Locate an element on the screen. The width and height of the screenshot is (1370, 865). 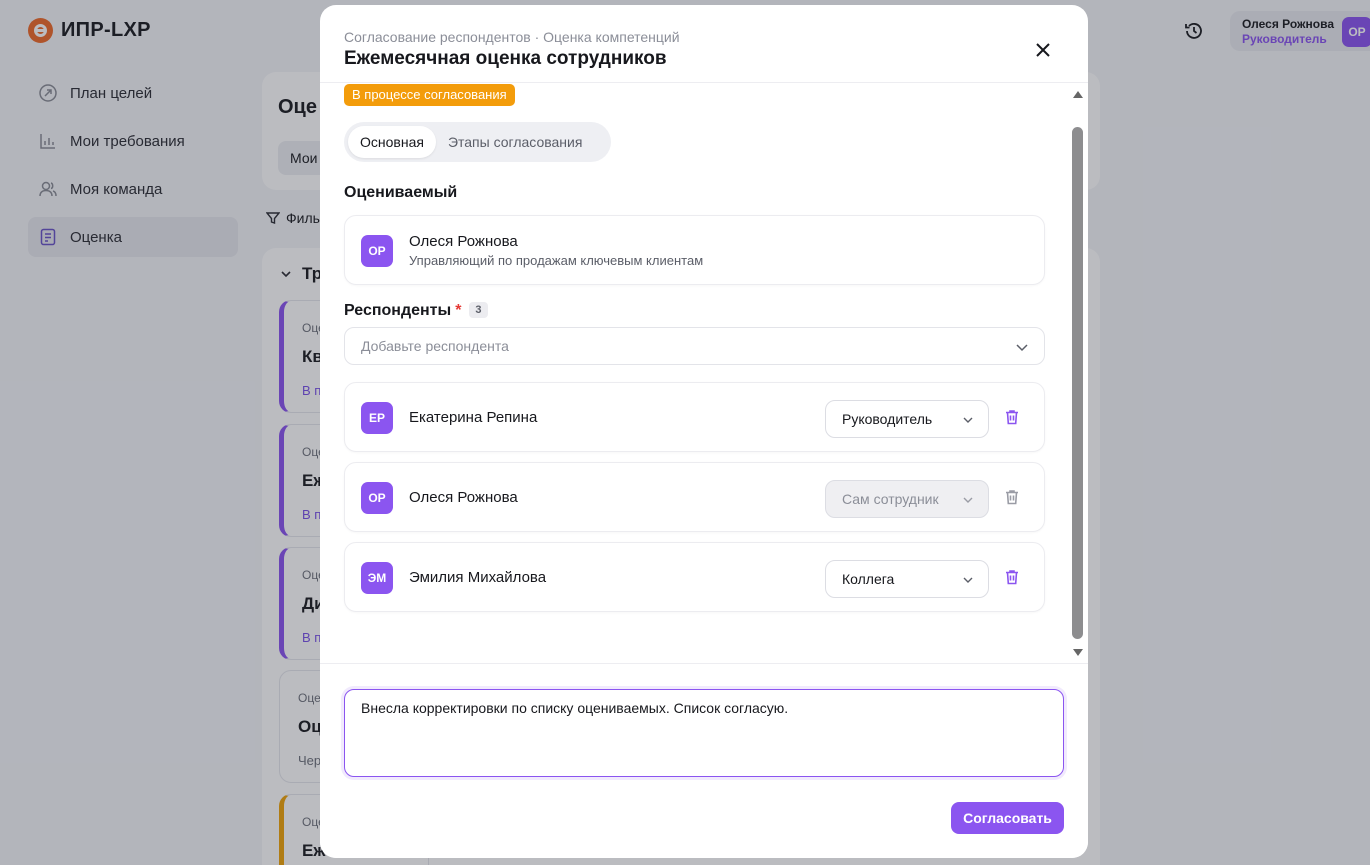
modal-title: Ежемесячная оценка сотрудников is located at coordinates (505, 58).